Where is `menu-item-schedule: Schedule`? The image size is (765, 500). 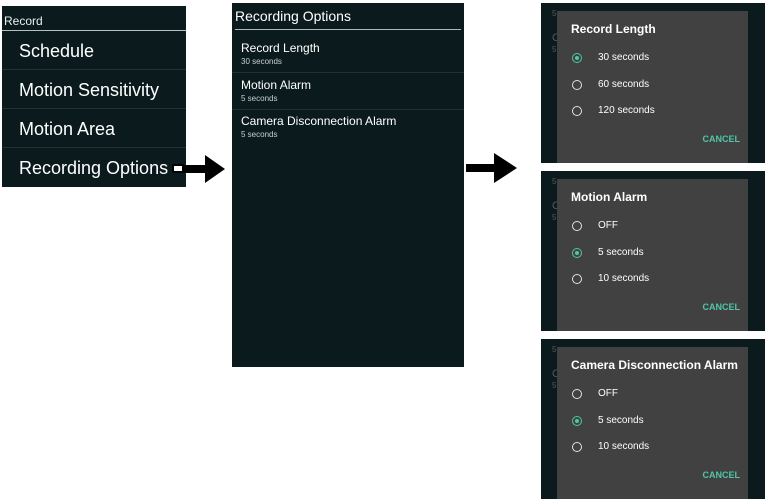 menu-item-schedule: Schedule is located at coordinates (94, 50).